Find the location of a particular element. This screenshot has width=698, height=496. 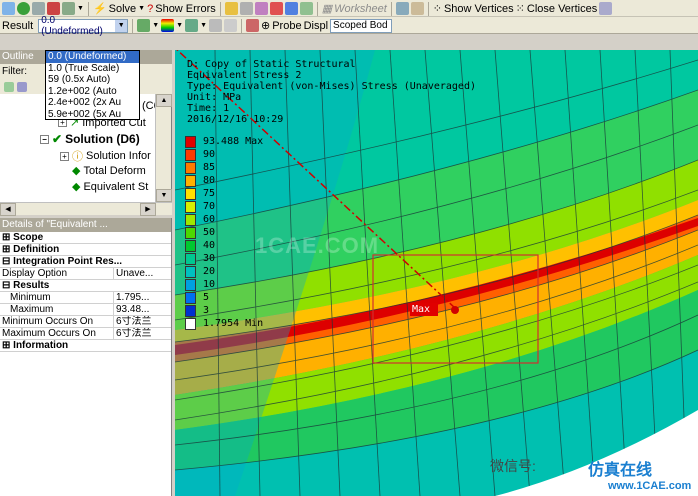

close-vertices-button: ⁙ Close Vertices is located at coordinates (556, 9).